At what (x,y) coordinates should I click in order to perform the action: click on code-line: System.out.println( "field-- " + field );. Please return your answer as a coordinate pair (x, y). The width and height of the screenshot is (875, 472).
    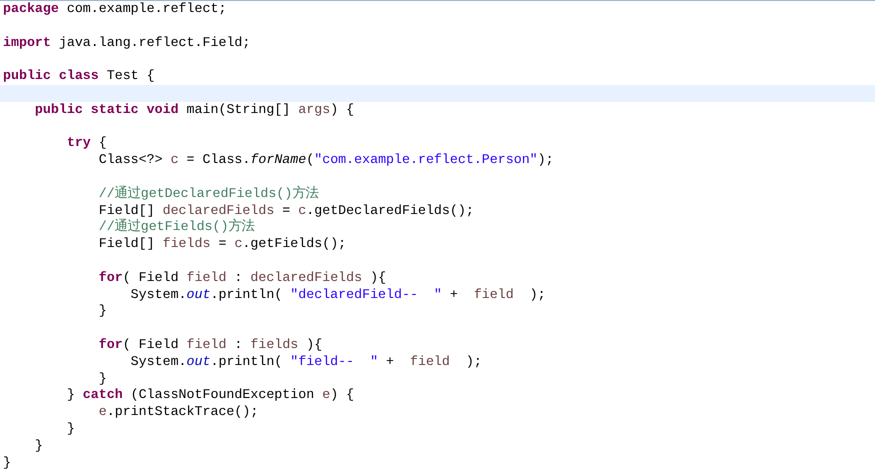
    Looking at the image, I should click on (306, 362).